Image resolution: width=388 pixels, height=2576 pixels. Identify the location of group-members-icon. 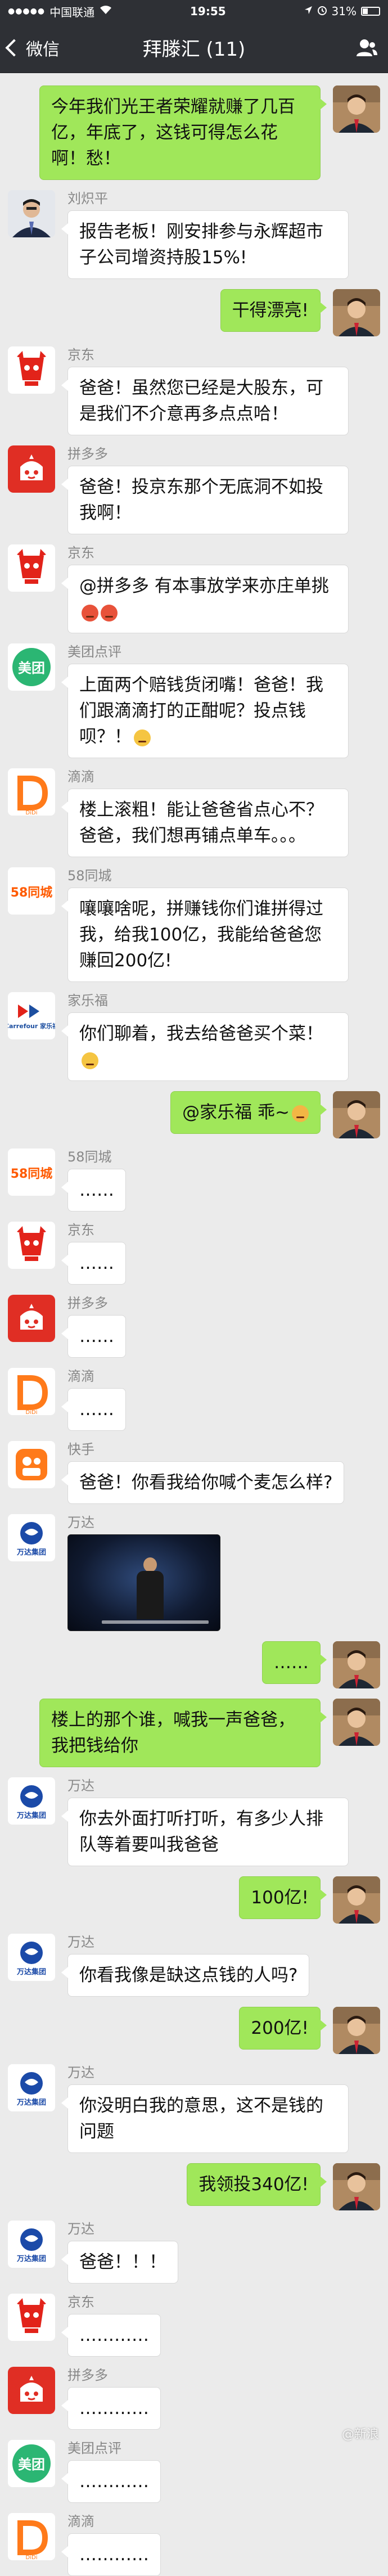
(366, 47).